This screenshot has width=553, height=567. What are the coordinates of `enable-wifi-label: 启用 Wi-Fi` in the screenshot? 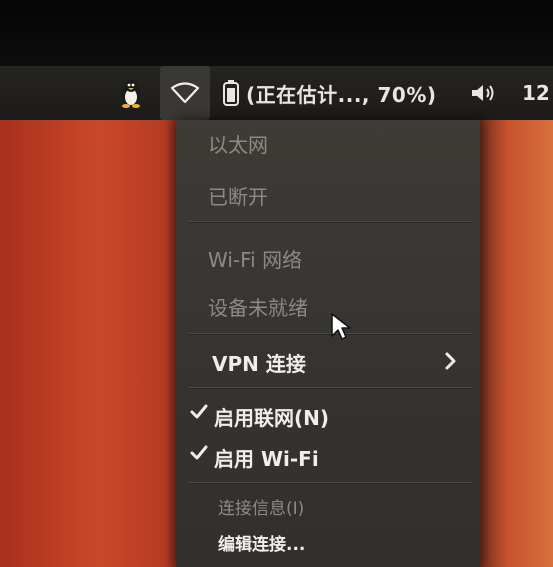 It's located at (266, 459).